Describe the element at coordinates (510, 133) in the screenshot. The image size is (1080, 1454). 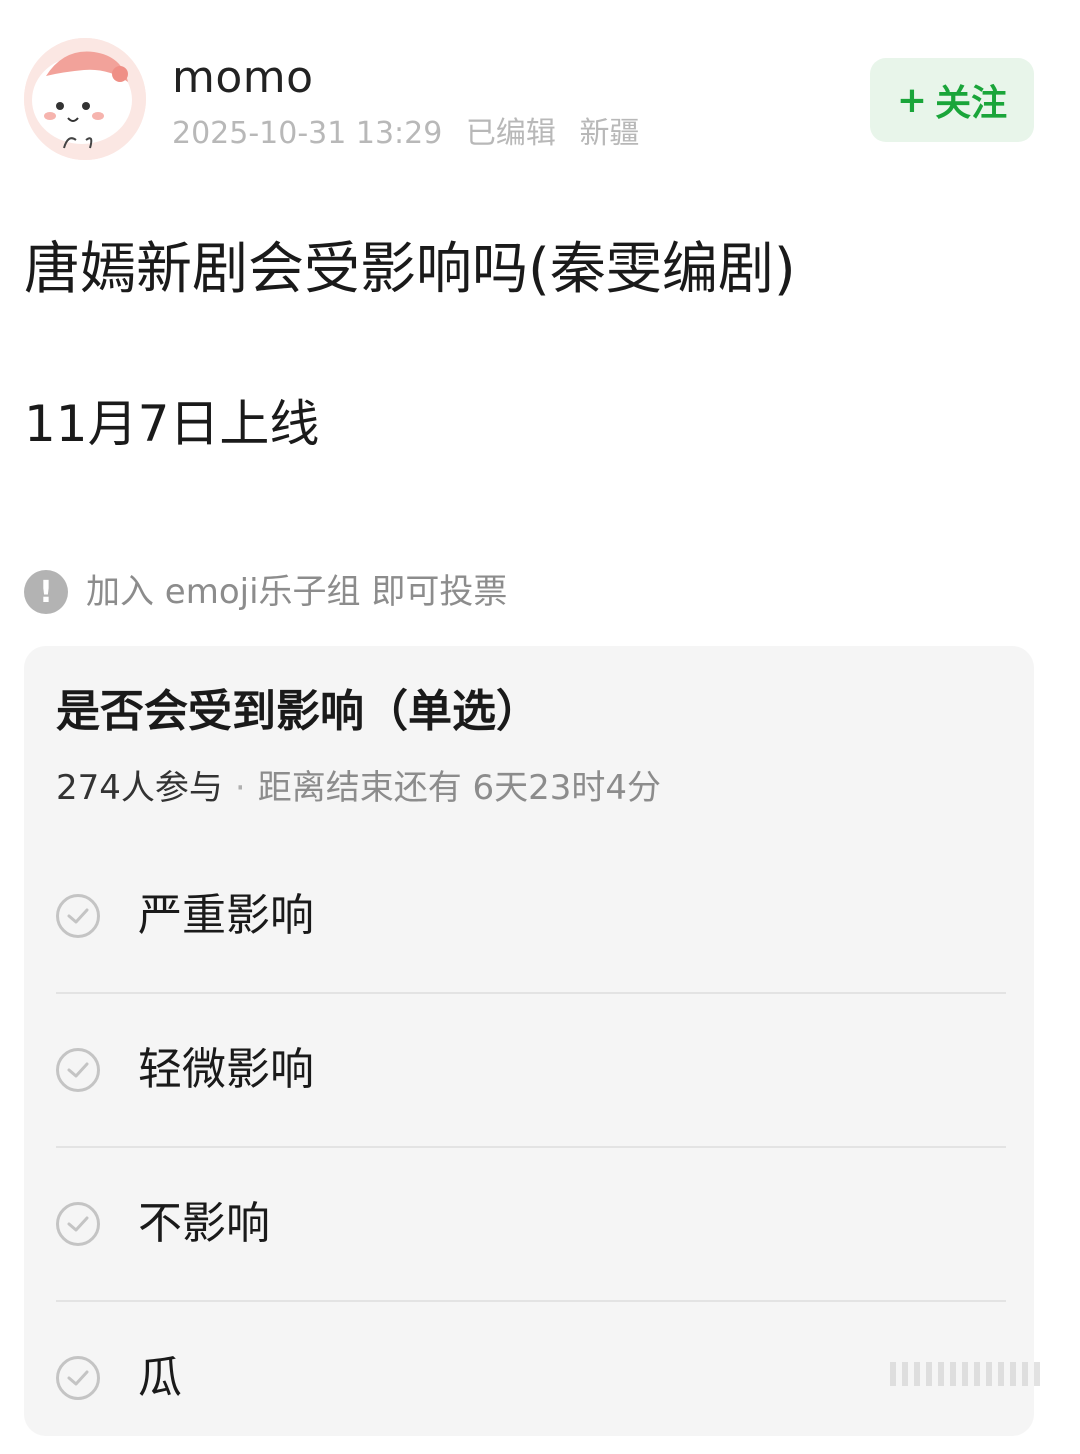
I see `edited-label: 已编辑` at that location.